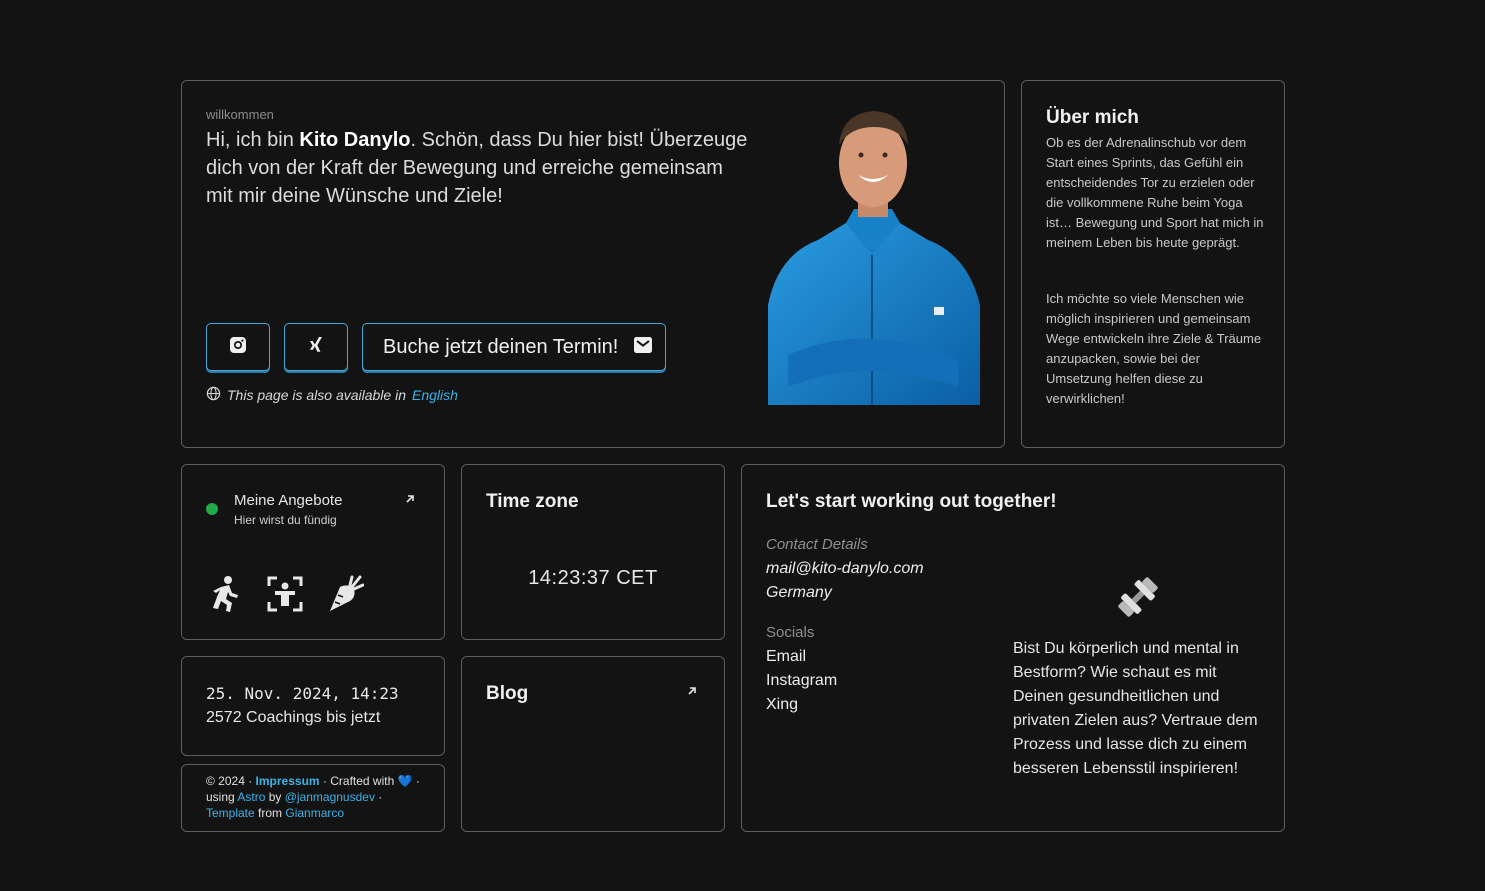 Image resolution: width=1485 pixels, height=891 pixels. Describe the element at coordinates (225, 594) in the screenshot. I see `running-icon` at that location.